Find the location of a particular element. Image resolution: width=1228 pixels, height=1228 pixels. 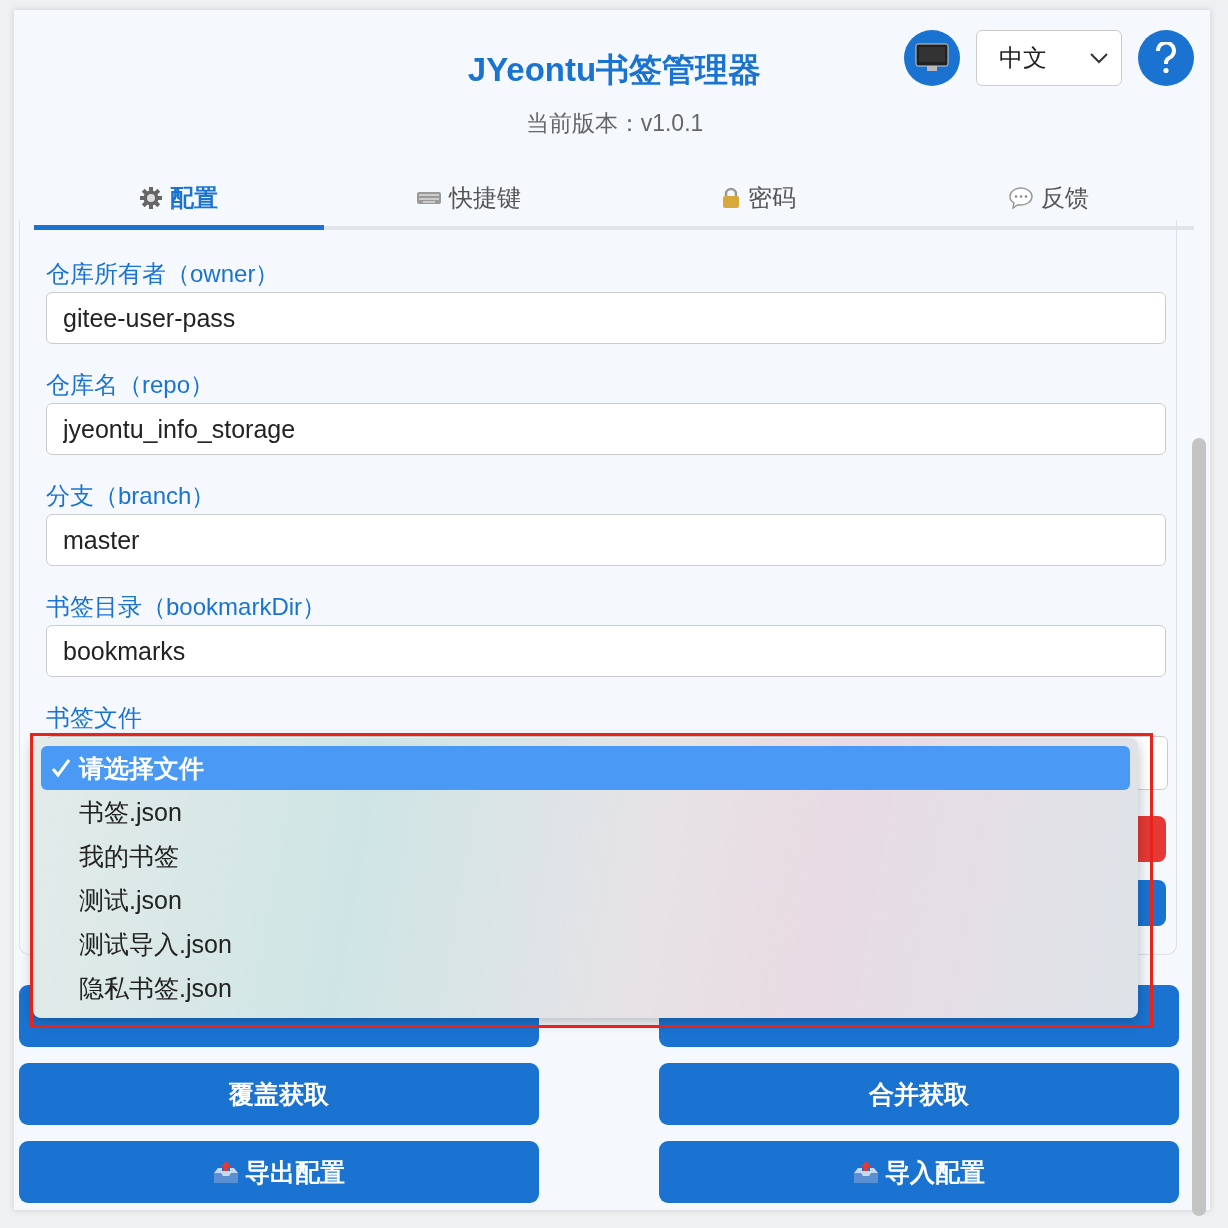

input-field: gitee-user-pass is located at coordinates (606, 318).